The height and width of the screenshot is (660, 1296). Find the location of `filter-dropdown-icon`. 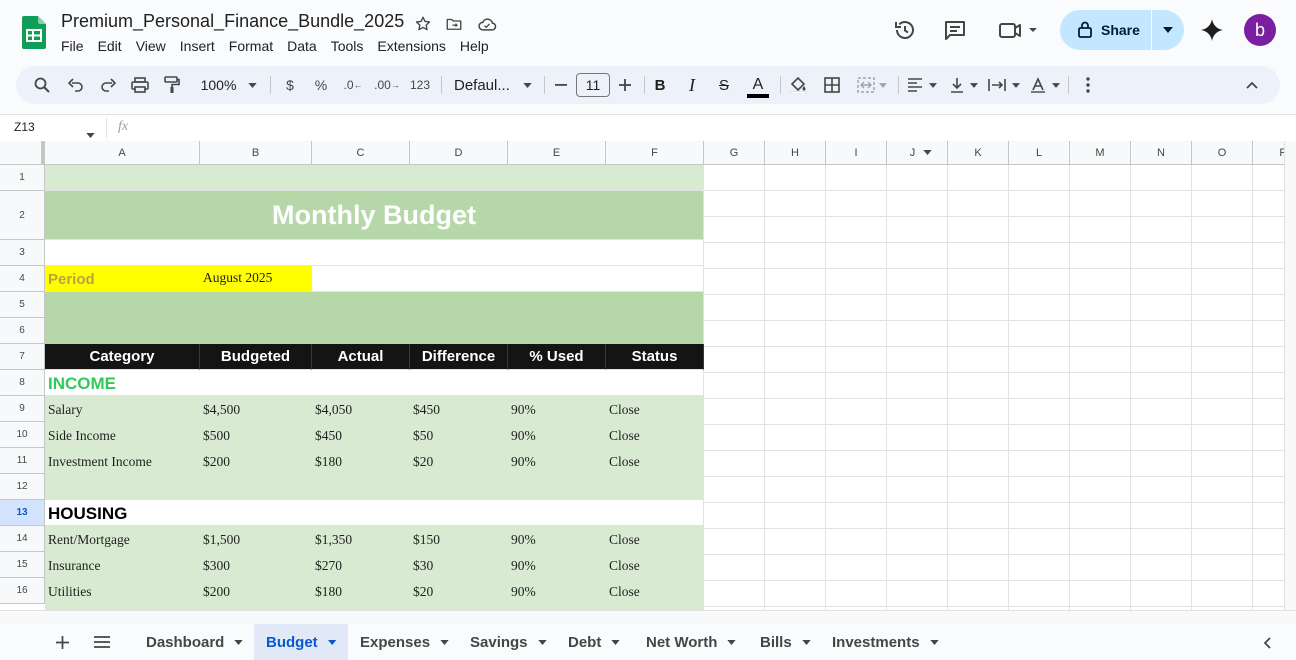

filter-dropdown-icon is located at coordinates (927, 152).